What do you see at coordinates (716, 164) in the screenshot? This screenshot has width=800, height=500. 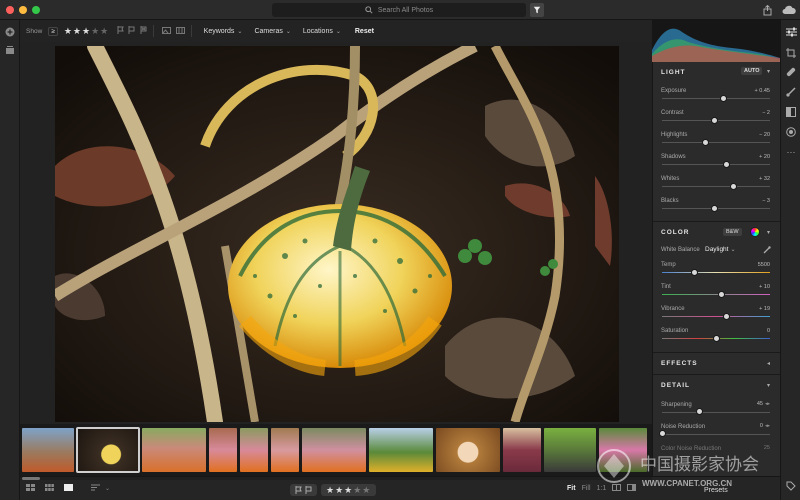 I see `shadows-slider-track` at bounding box center [716, 164].